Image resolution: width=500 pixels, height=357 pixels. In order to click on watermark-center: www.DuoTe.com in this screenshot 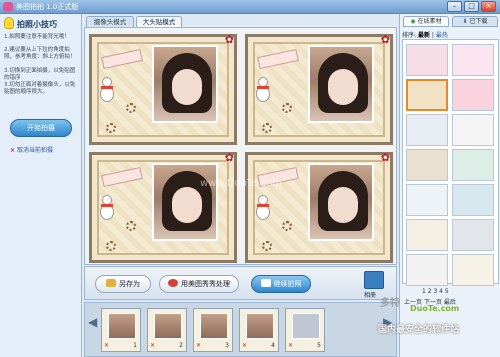, I will do `click(241, 183)`.